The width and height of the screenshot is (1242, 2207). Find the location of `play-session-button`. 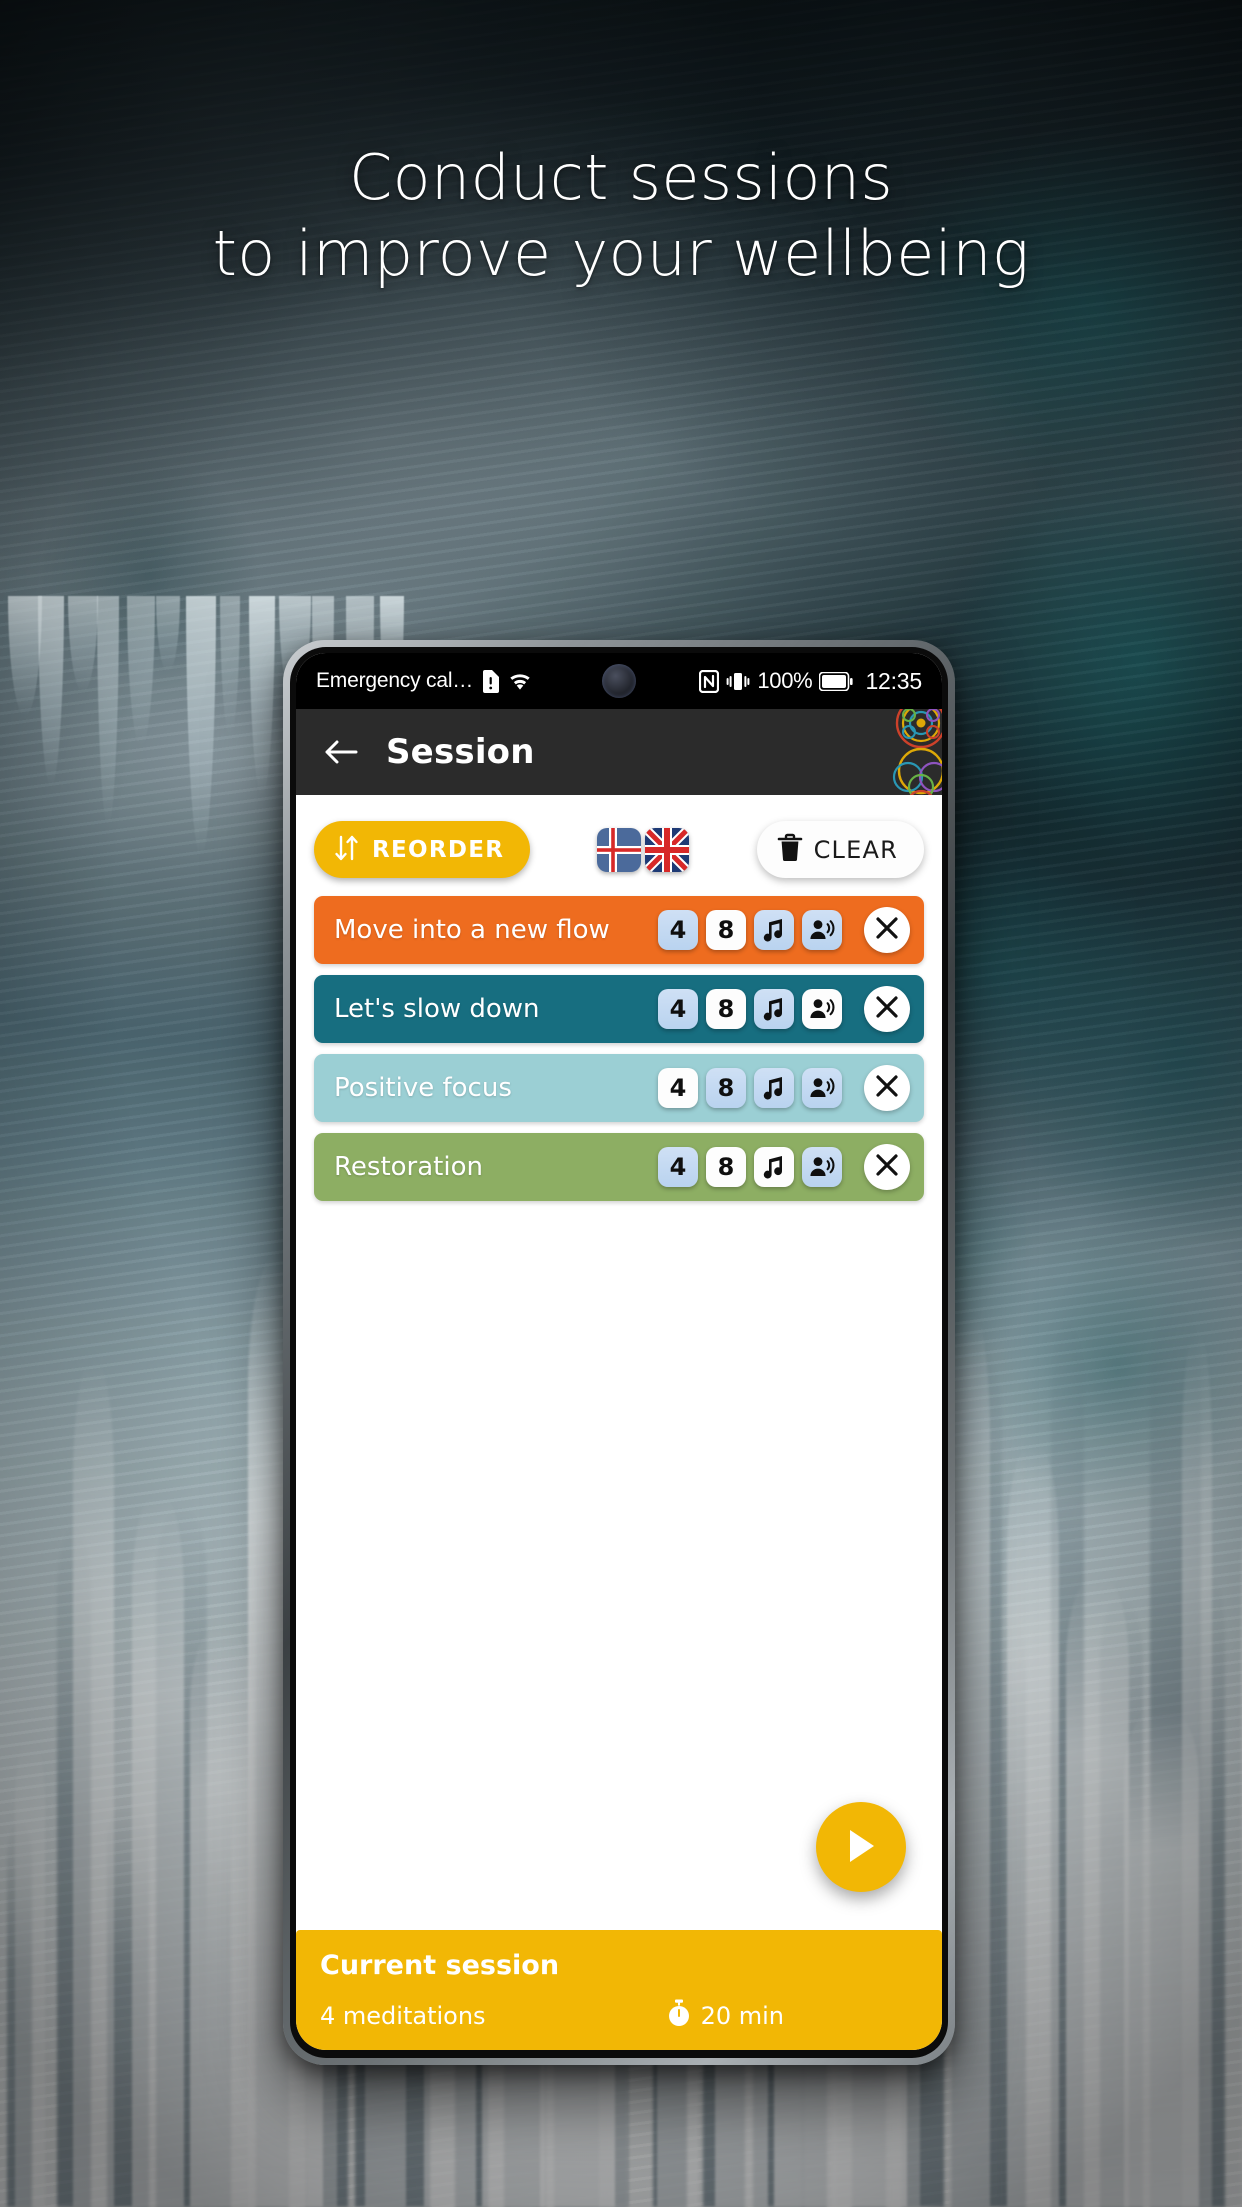

play-session-button is located at coordinates (861, 1847).